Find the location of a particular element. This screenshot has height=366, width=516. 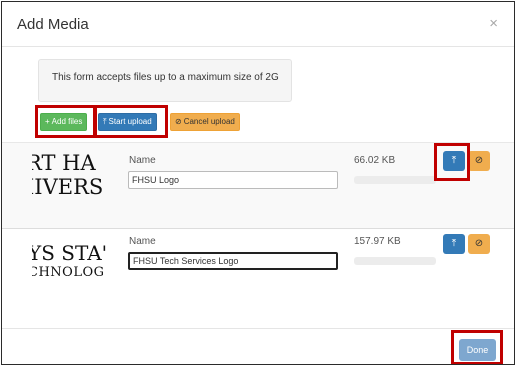

add-files-button: + Add files is located at coordinates (64, 122).